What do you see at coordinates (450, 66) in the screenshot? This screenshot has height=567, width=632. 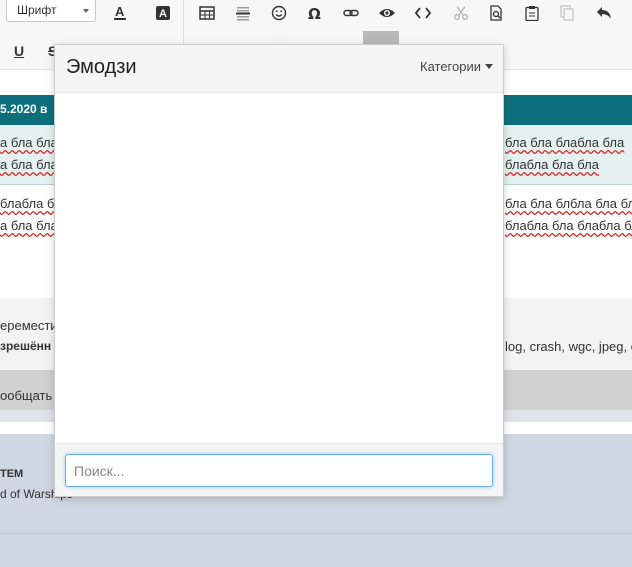 I see `categories-label: Категории` at bounding box center [450, 66].